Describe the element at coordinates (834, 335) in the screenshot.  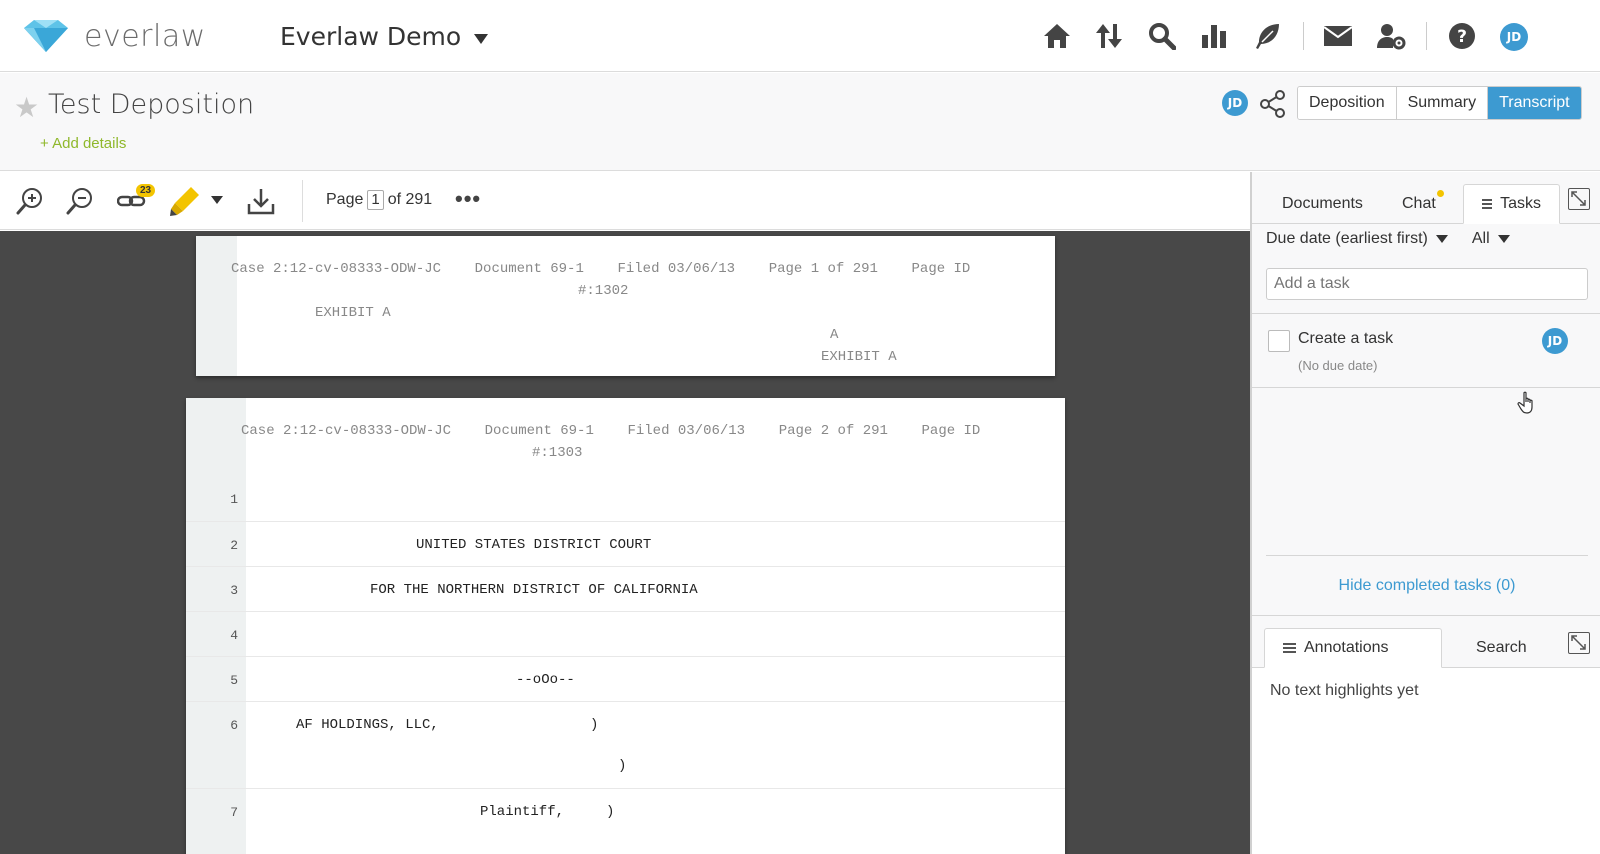
I see `exhibit-letter: A` at that location.